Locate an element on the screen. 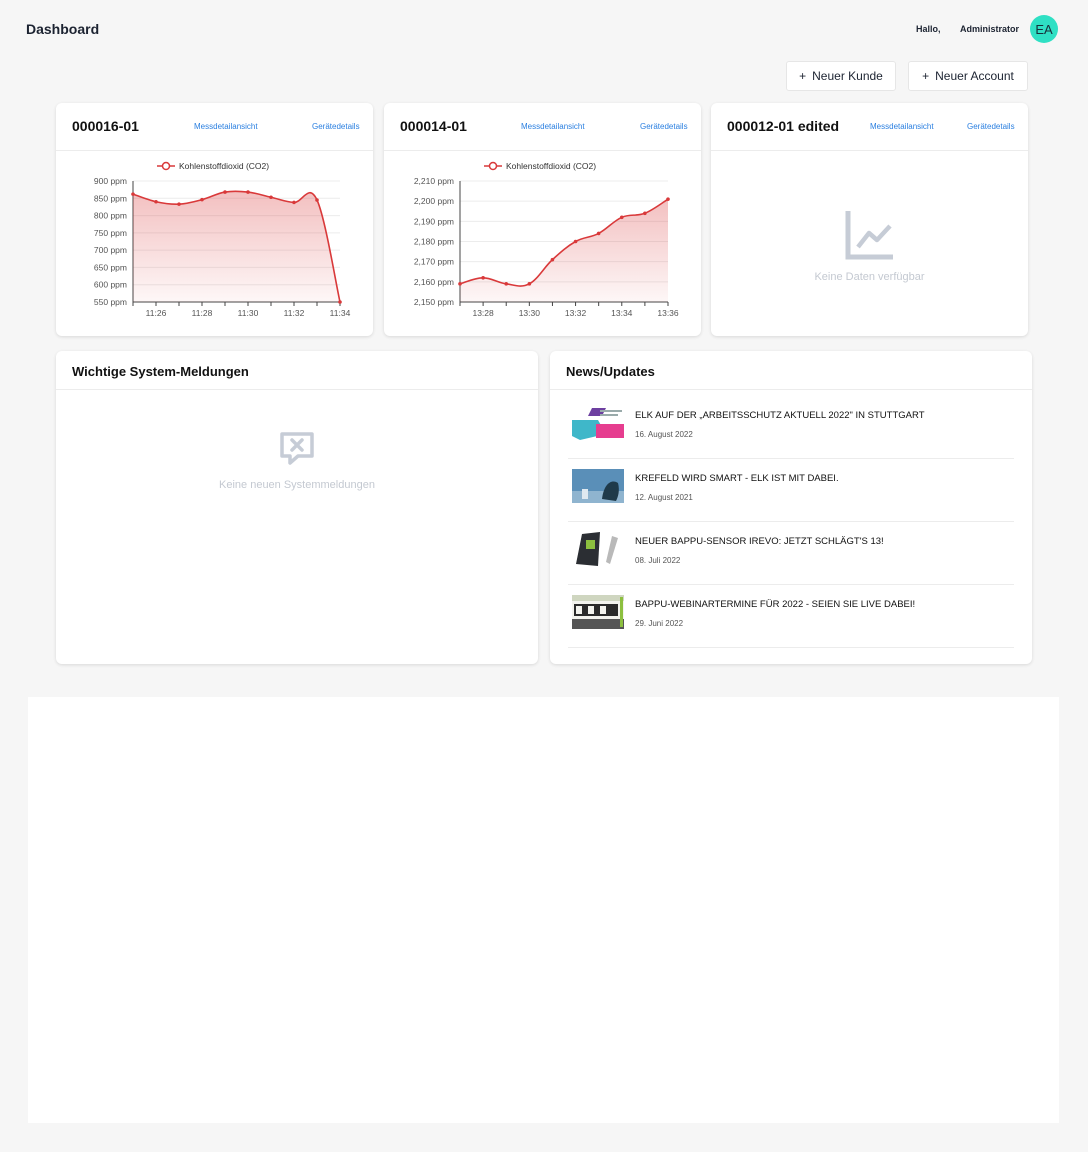  news-title: News/Updates is located at coordinates (610, 371).